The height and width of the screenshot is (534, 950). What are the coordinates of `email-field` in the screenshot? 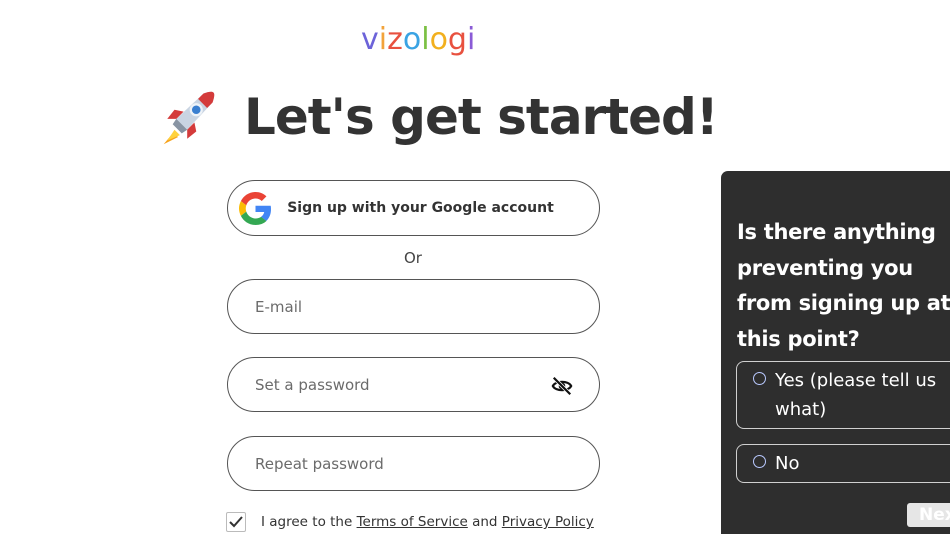 It's located at (413, 306).